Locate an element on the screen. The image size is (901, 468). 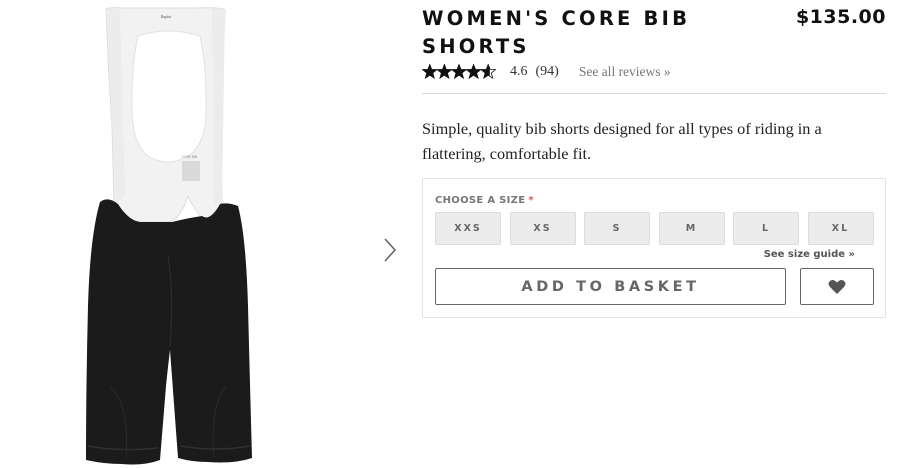
size-button-xxs: XXS is located at coordinates (468, 228).